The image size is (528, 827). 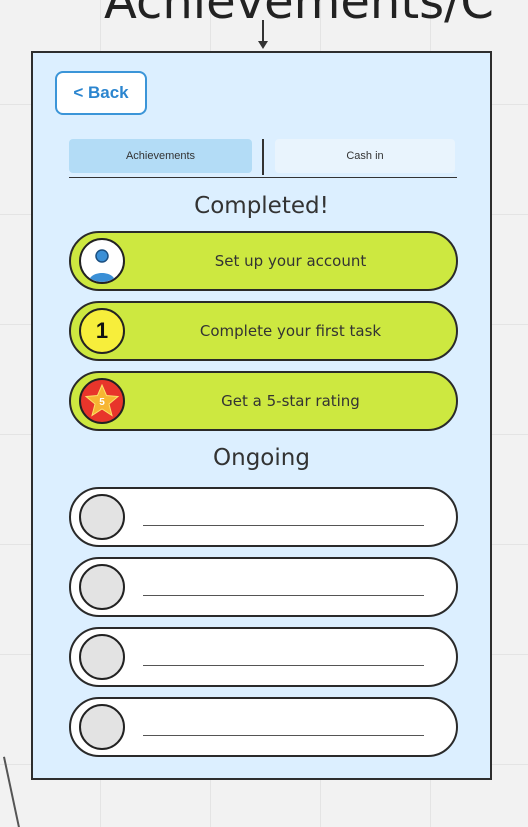 I want to click on tab-divider, so click(x=263, y=157).